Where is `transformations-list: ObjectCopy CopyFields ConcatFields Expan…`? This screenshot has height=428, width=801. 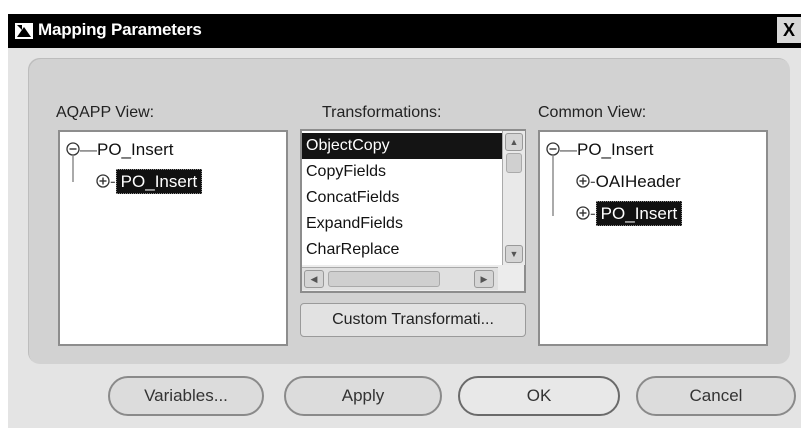
transformations-list: ObjectCopy CopyFields ConcatFields Expan… is located at coordinates (413, 211).